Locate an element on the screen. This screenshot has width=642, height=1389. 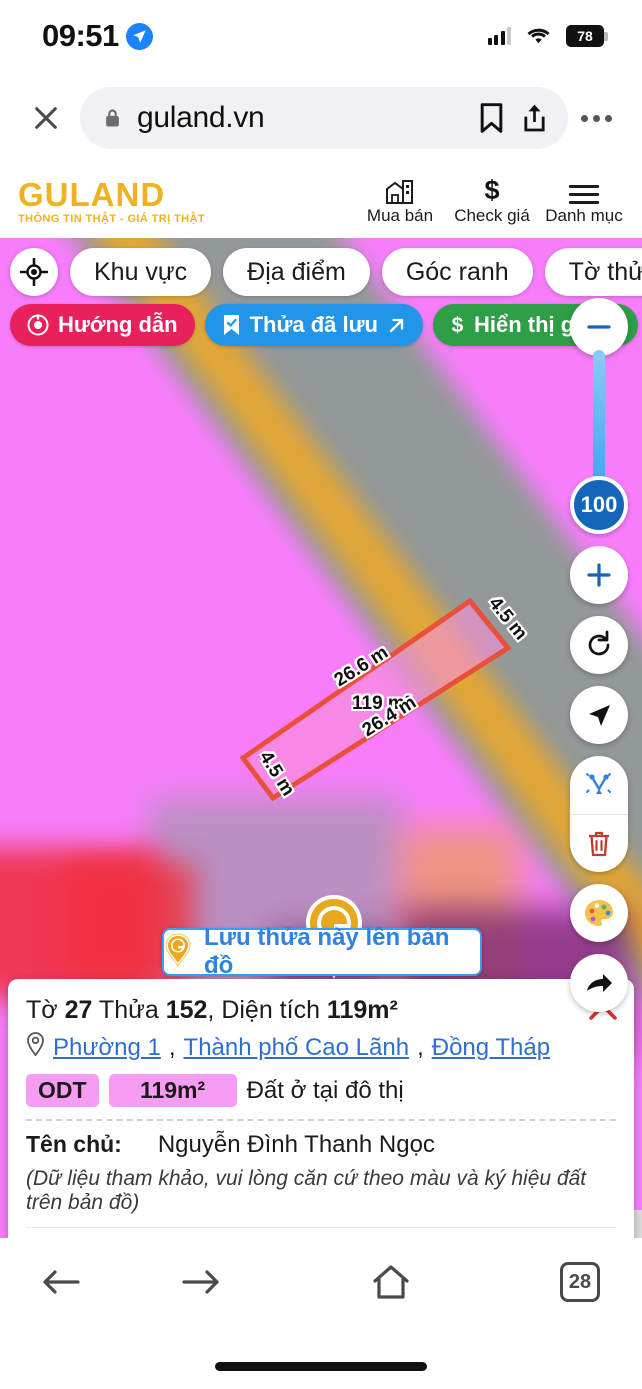
crosshair-locate-icon is located at coordinates (34, 272).